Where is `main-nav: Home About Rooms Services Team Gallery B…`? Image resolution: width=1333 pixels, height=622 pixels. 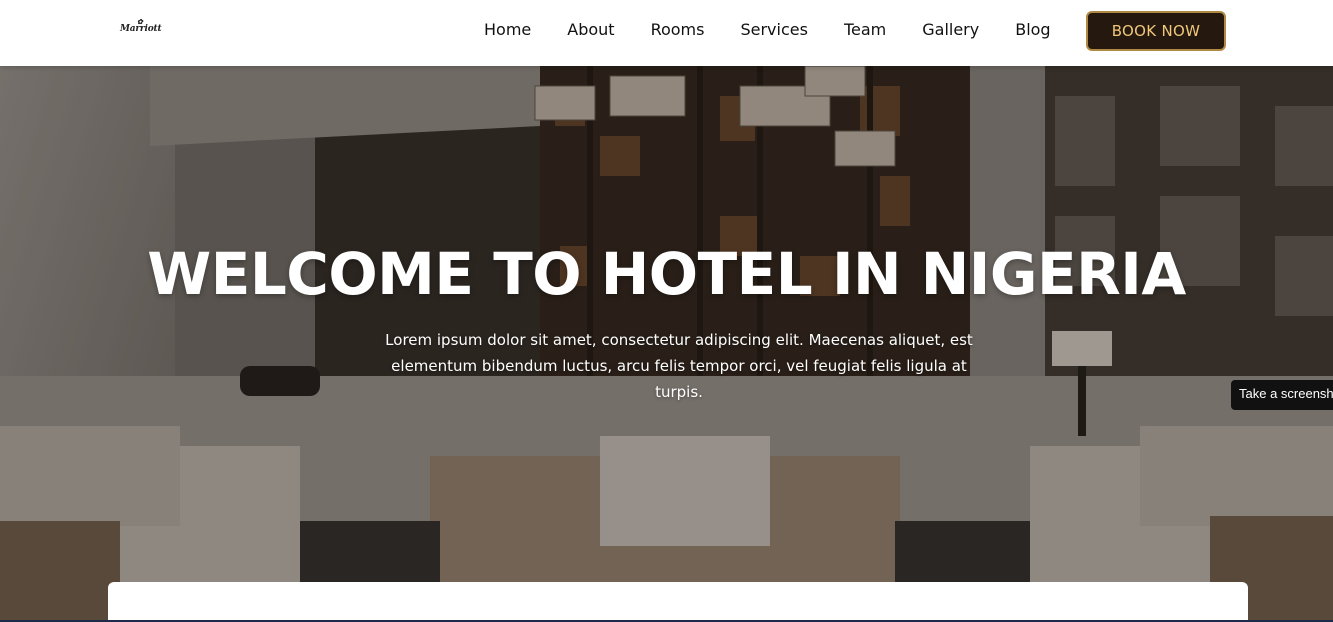
main-nav: Home About Rooms Services Team Gallery B… is located at coordinates (785, 30).